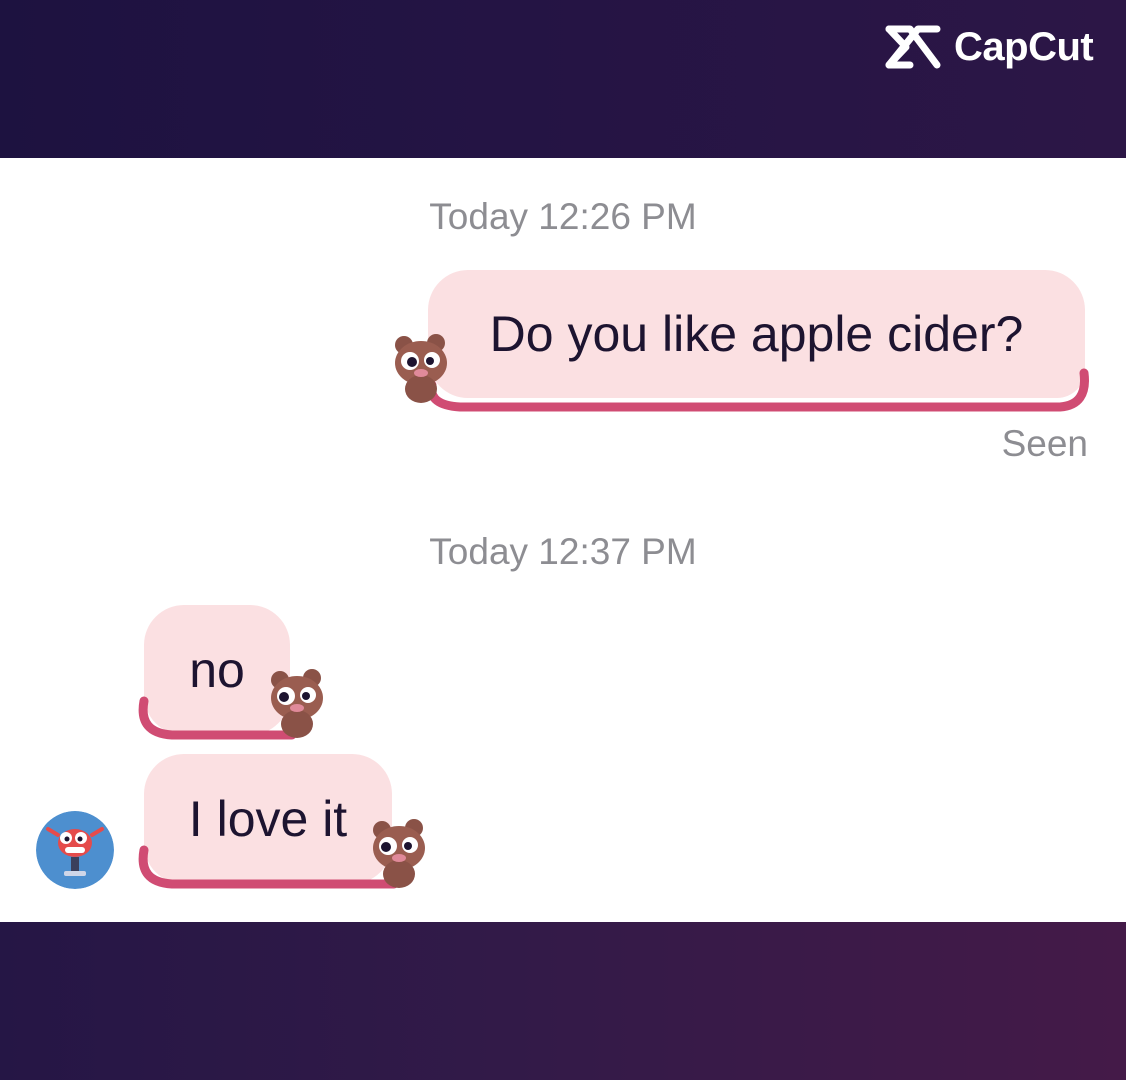  I want to click on capcut-label: CapCut, so click(1024, 47).